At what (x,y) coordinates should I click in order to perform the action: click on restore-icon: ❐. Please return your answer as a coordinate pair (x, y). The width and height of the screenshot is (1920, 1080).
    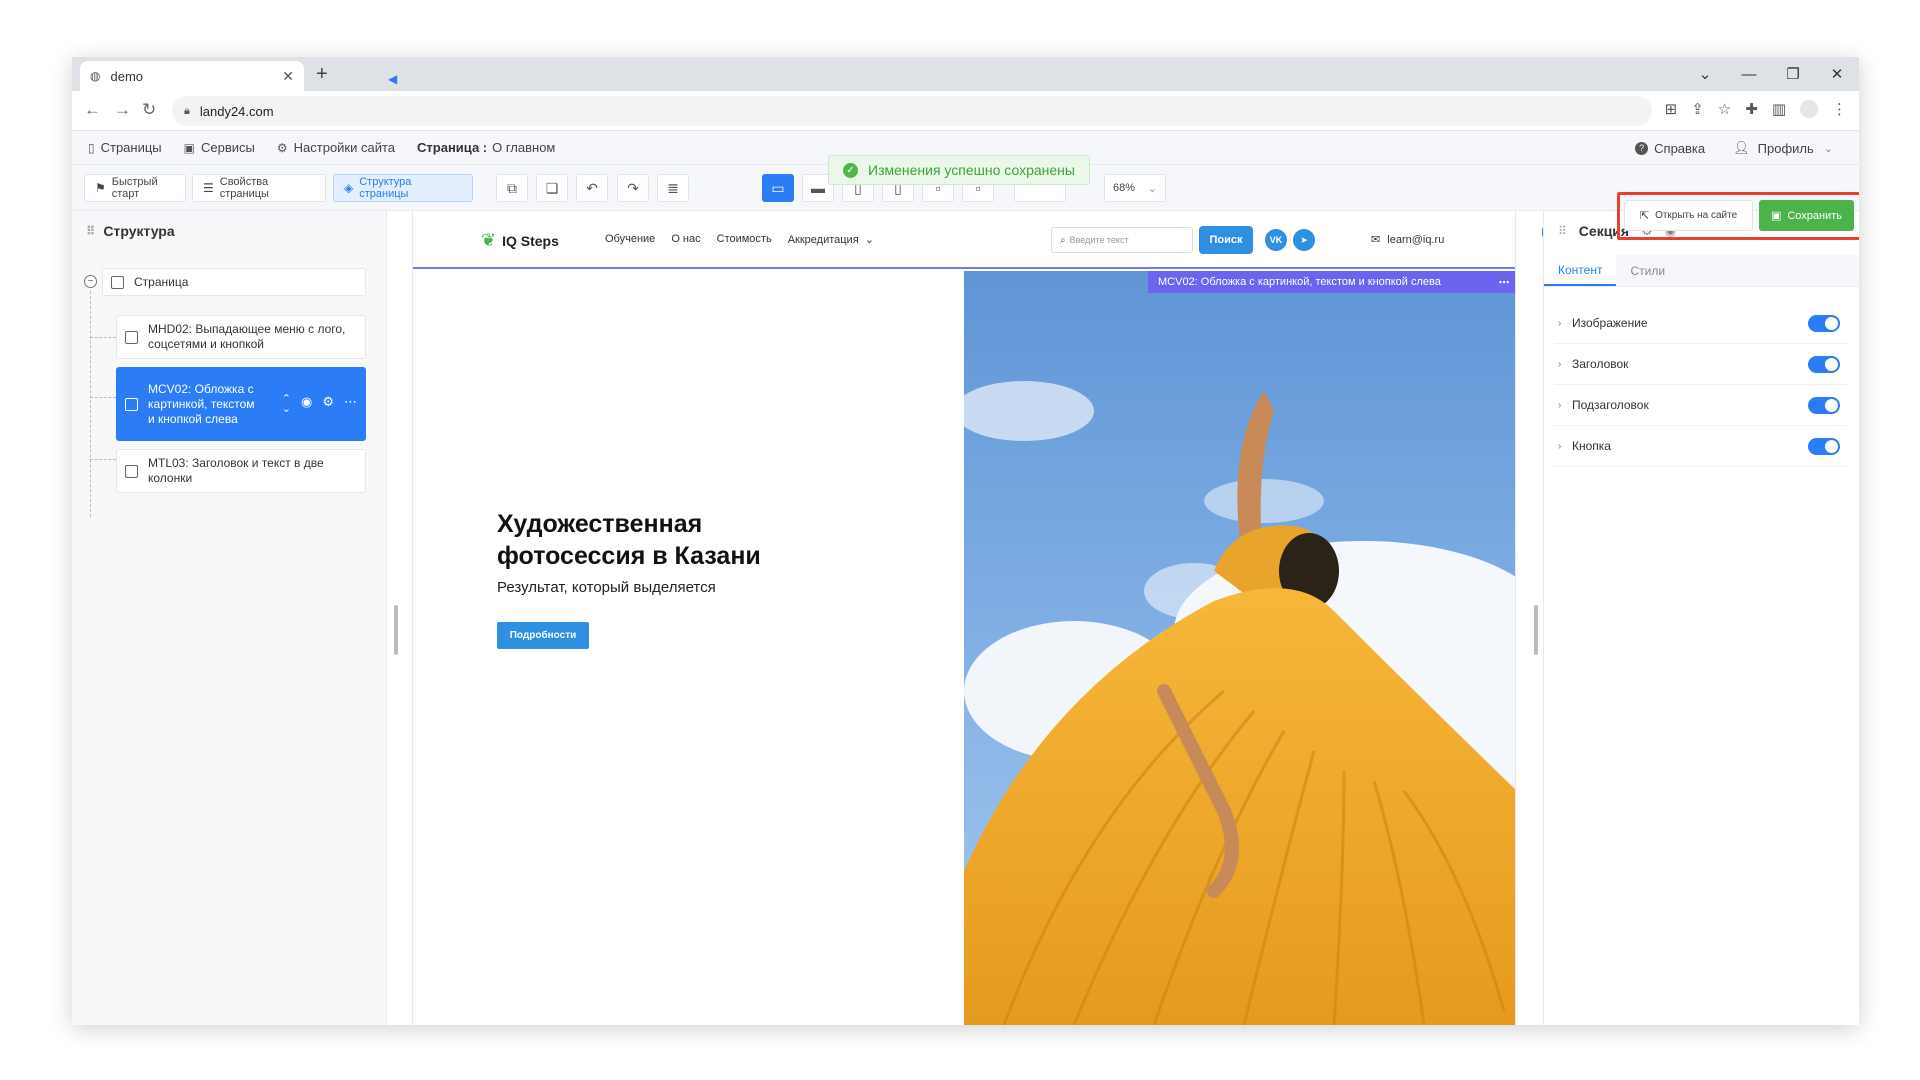
    Looking at the image, I should click on (1793, 74).